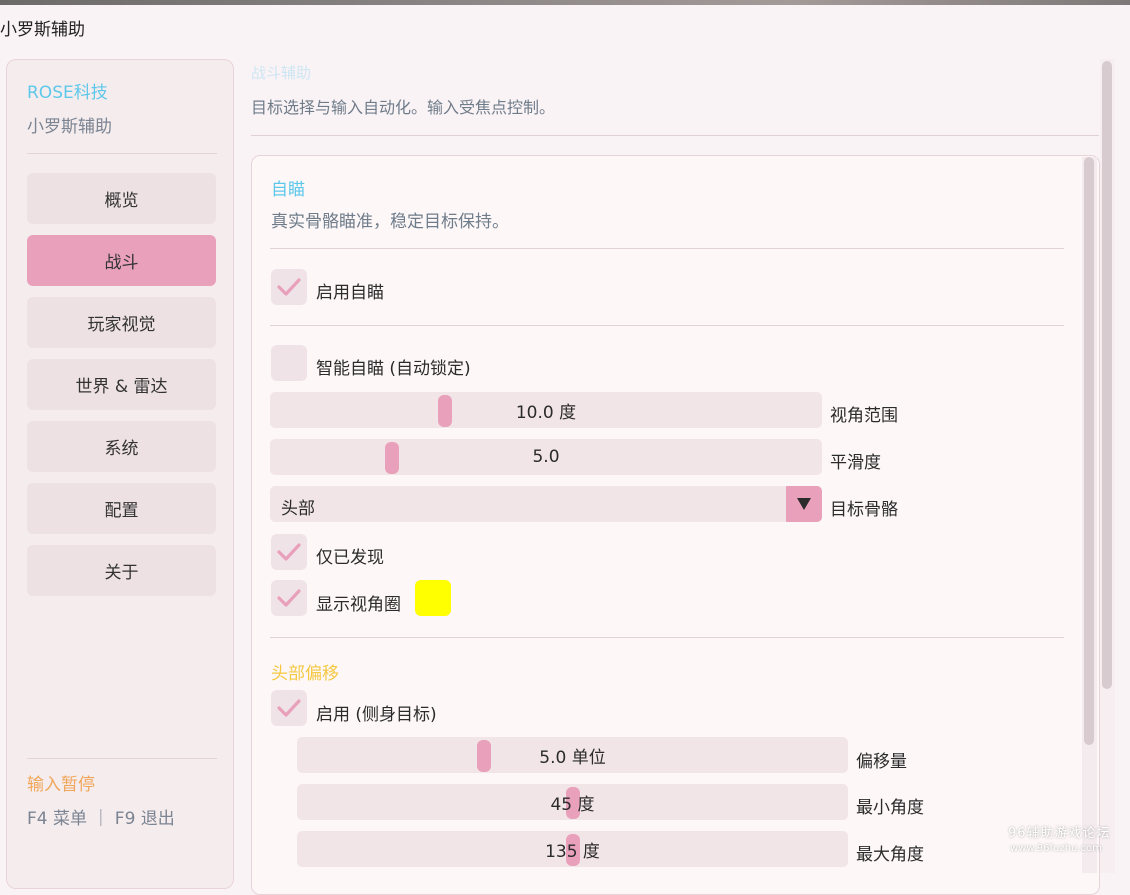 This screenshot has width=1130, height=895. Describe the element at coordinates (390, 222) in the screenshot. I see `aimbot-section-description: 真实骨骼瞄准，稳定目标保持。` at that location.